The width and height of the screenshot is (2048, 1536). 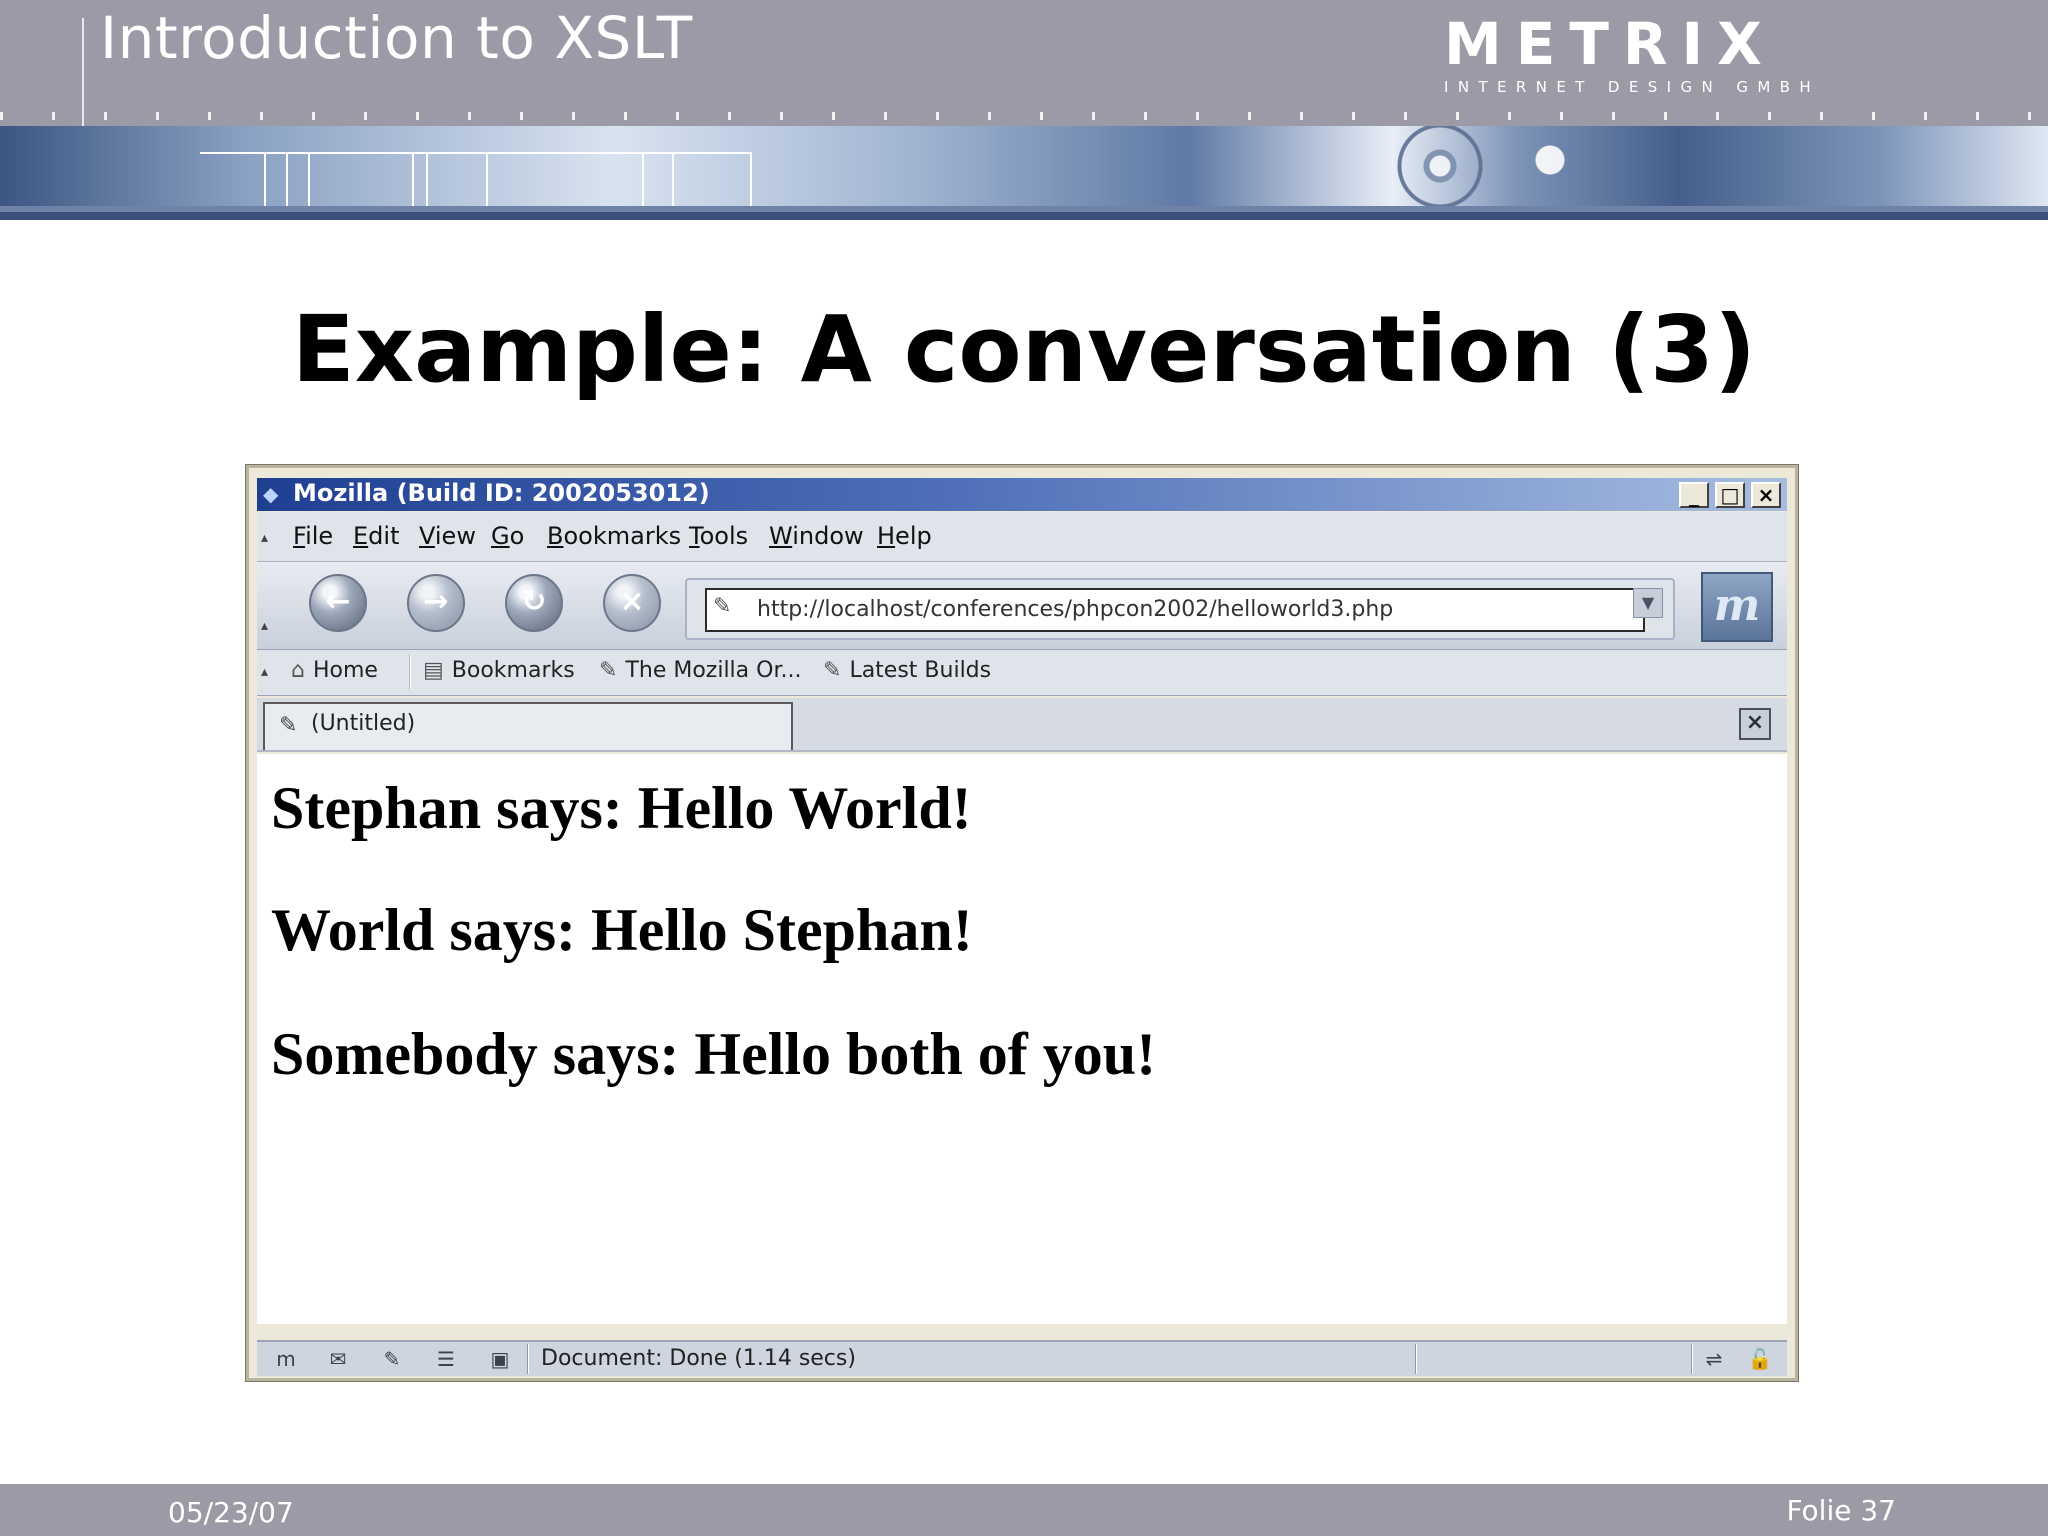 What do you see at coordinates (698, 1358) in the screenshot?
I see `status-text: Document: Done (1.14 secs)` at bounding box center [698, 1358].